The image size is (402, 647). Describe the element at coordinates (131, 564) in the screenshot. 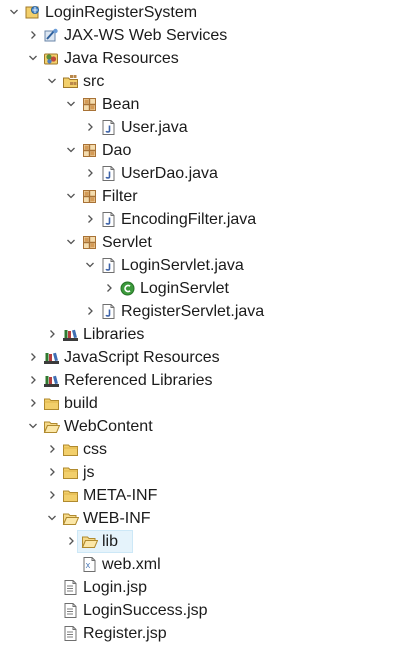

I see `tree-item-label: web.xml` at that location.